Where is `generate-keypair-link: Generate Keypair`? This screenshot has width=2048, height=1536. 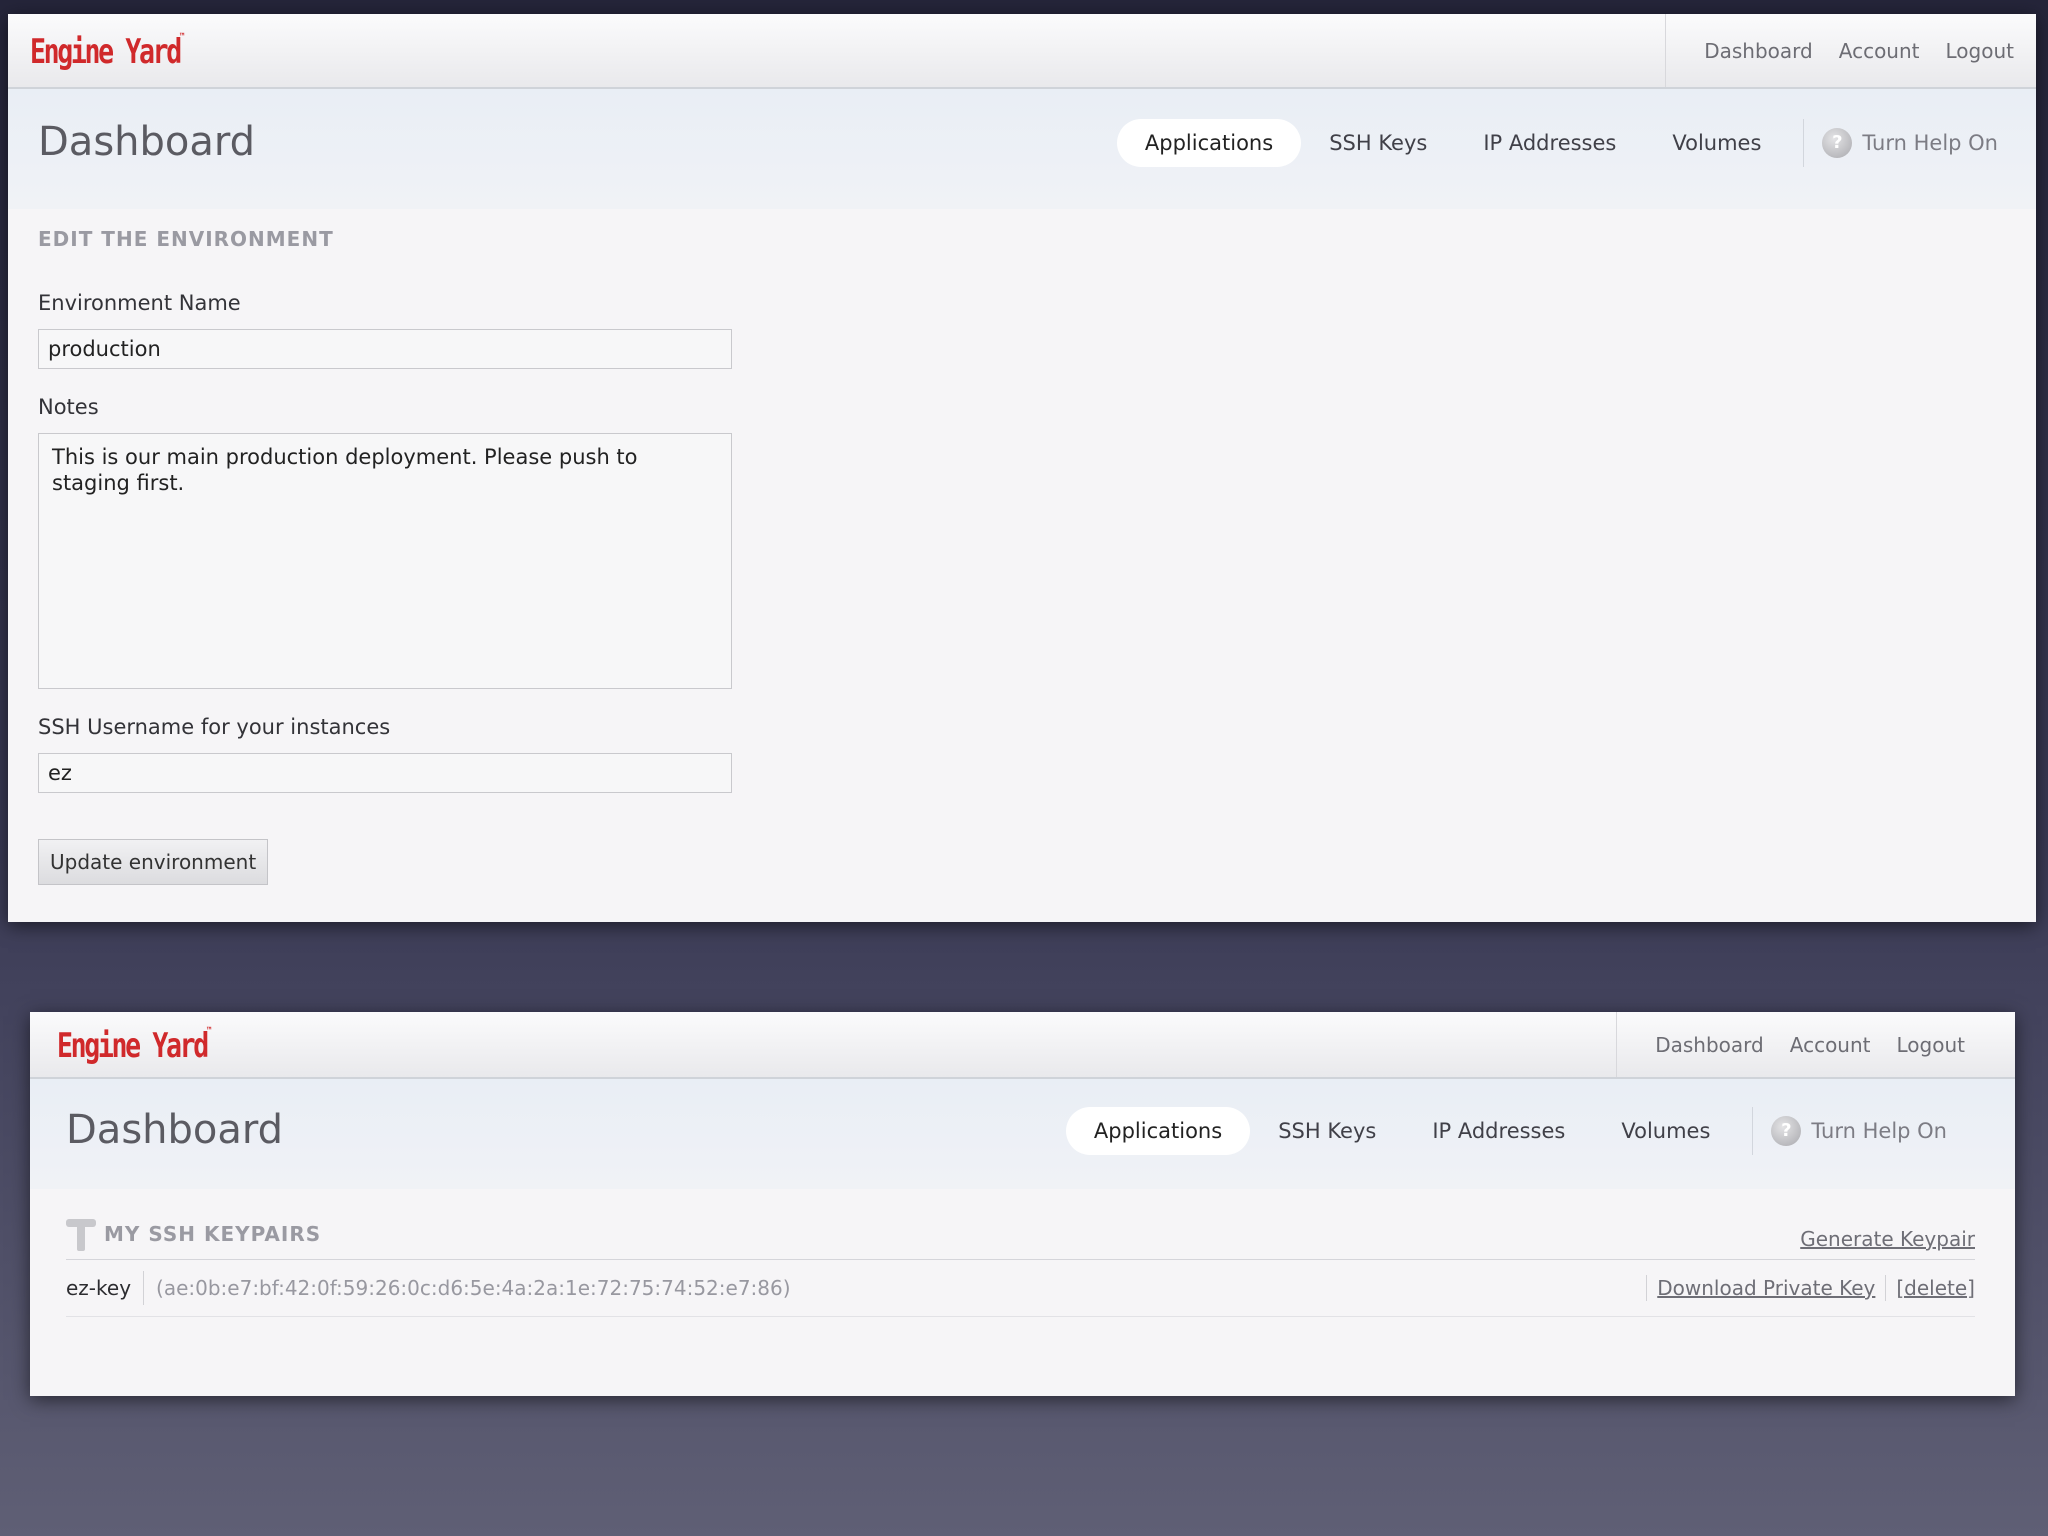
generate-keypair-link: Generate Keypair is located at coordinates (1887, 1239).